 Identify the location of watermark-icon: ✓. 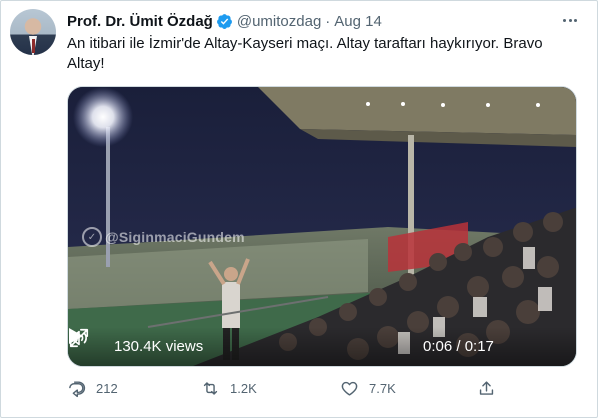
(92, 237).